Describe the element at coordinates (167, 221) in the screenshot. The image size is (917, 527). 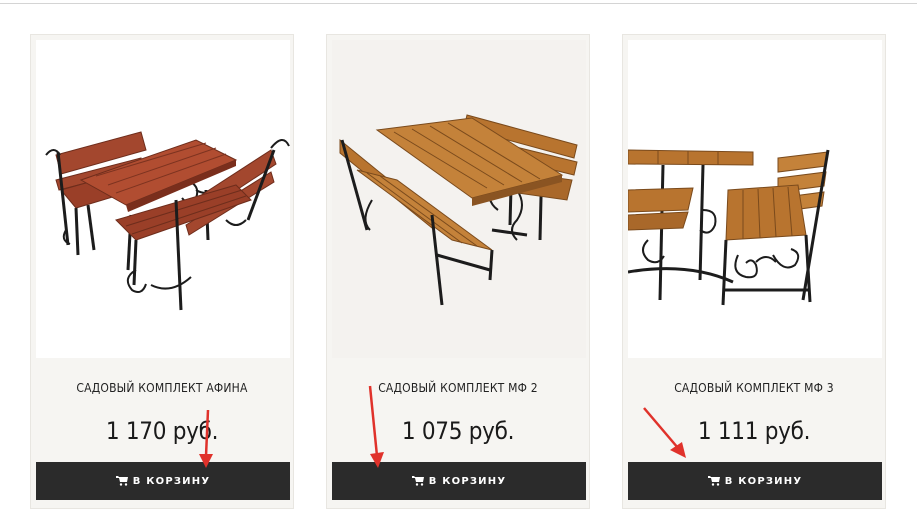
I see `garden-set-afina-picture` at that location.